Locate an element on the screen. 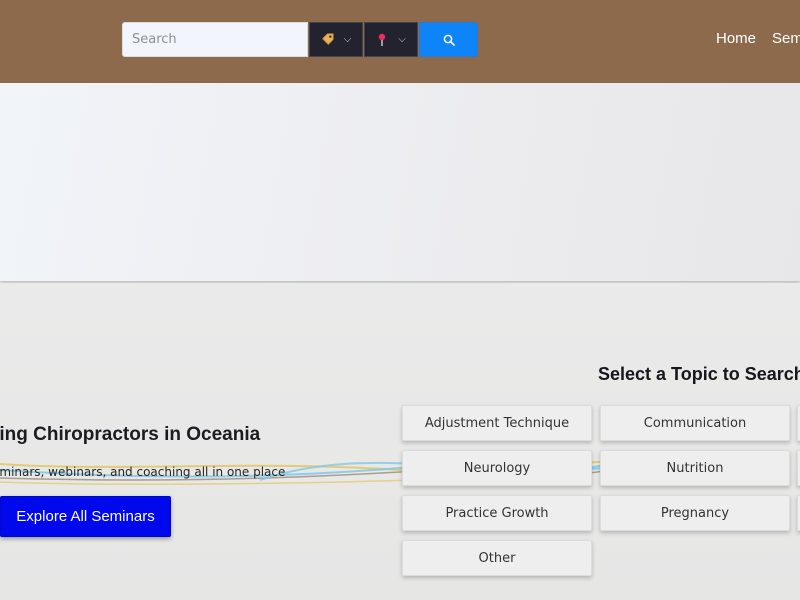 This screenshot has width=800, height=600. pin-icon is located at coordinates (382, 39).